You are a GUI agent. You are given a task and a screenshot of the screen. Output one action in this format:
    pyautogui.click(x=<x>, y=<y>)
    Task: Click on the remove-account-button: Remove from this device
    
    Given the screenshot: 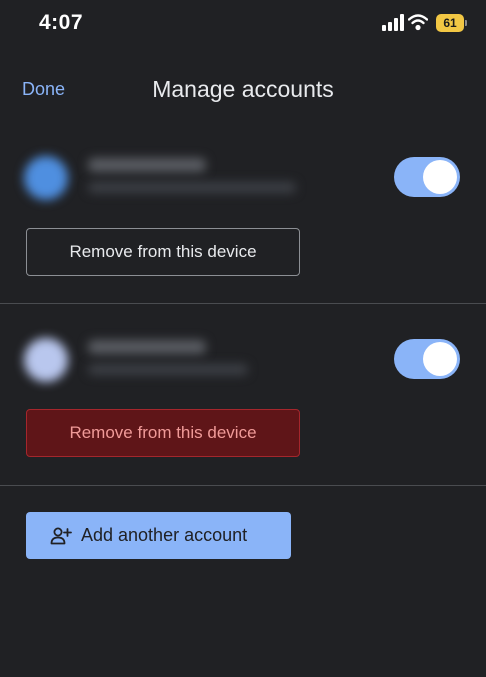 What is the action you would take?
    pyautogui.click(x=163, y=252)
    